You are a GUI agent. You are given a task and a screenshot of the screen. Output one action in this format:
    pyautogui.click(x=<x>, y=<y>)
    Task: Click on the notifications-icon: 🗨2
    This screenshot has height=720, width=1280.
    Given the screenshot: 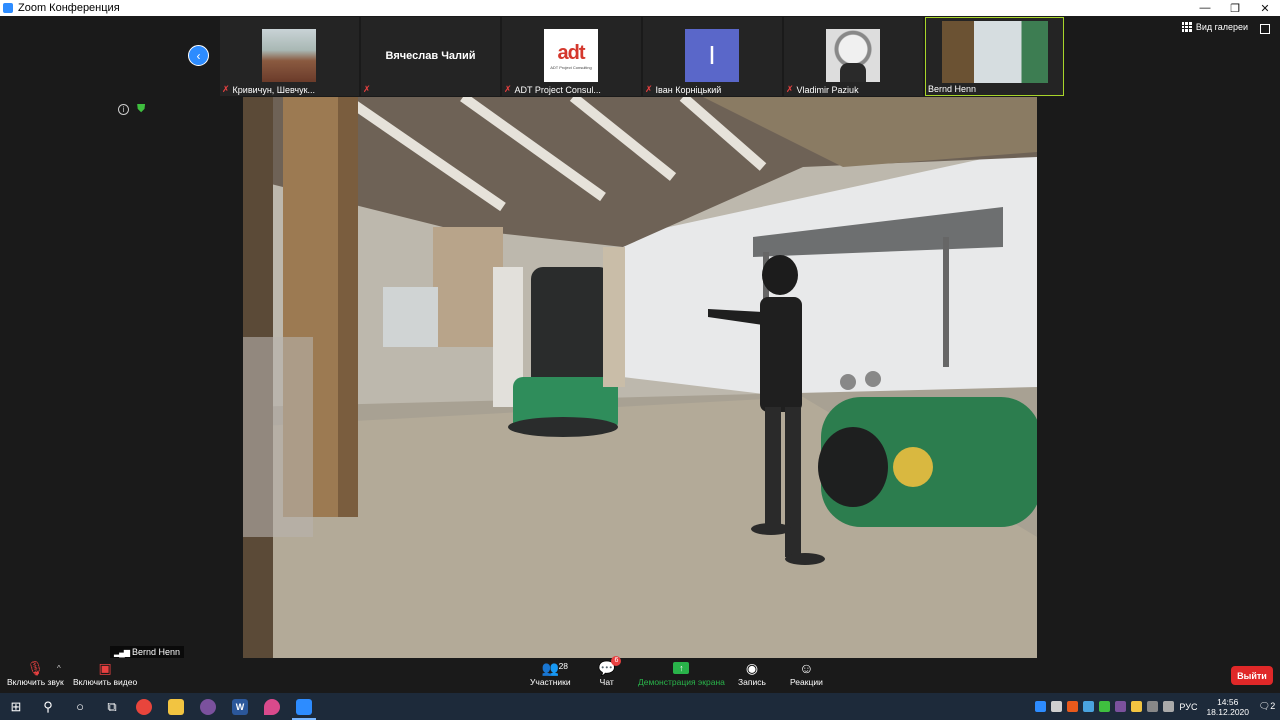 What is the action you would take?
    pyautogui.click(x=1267, y=706)
    